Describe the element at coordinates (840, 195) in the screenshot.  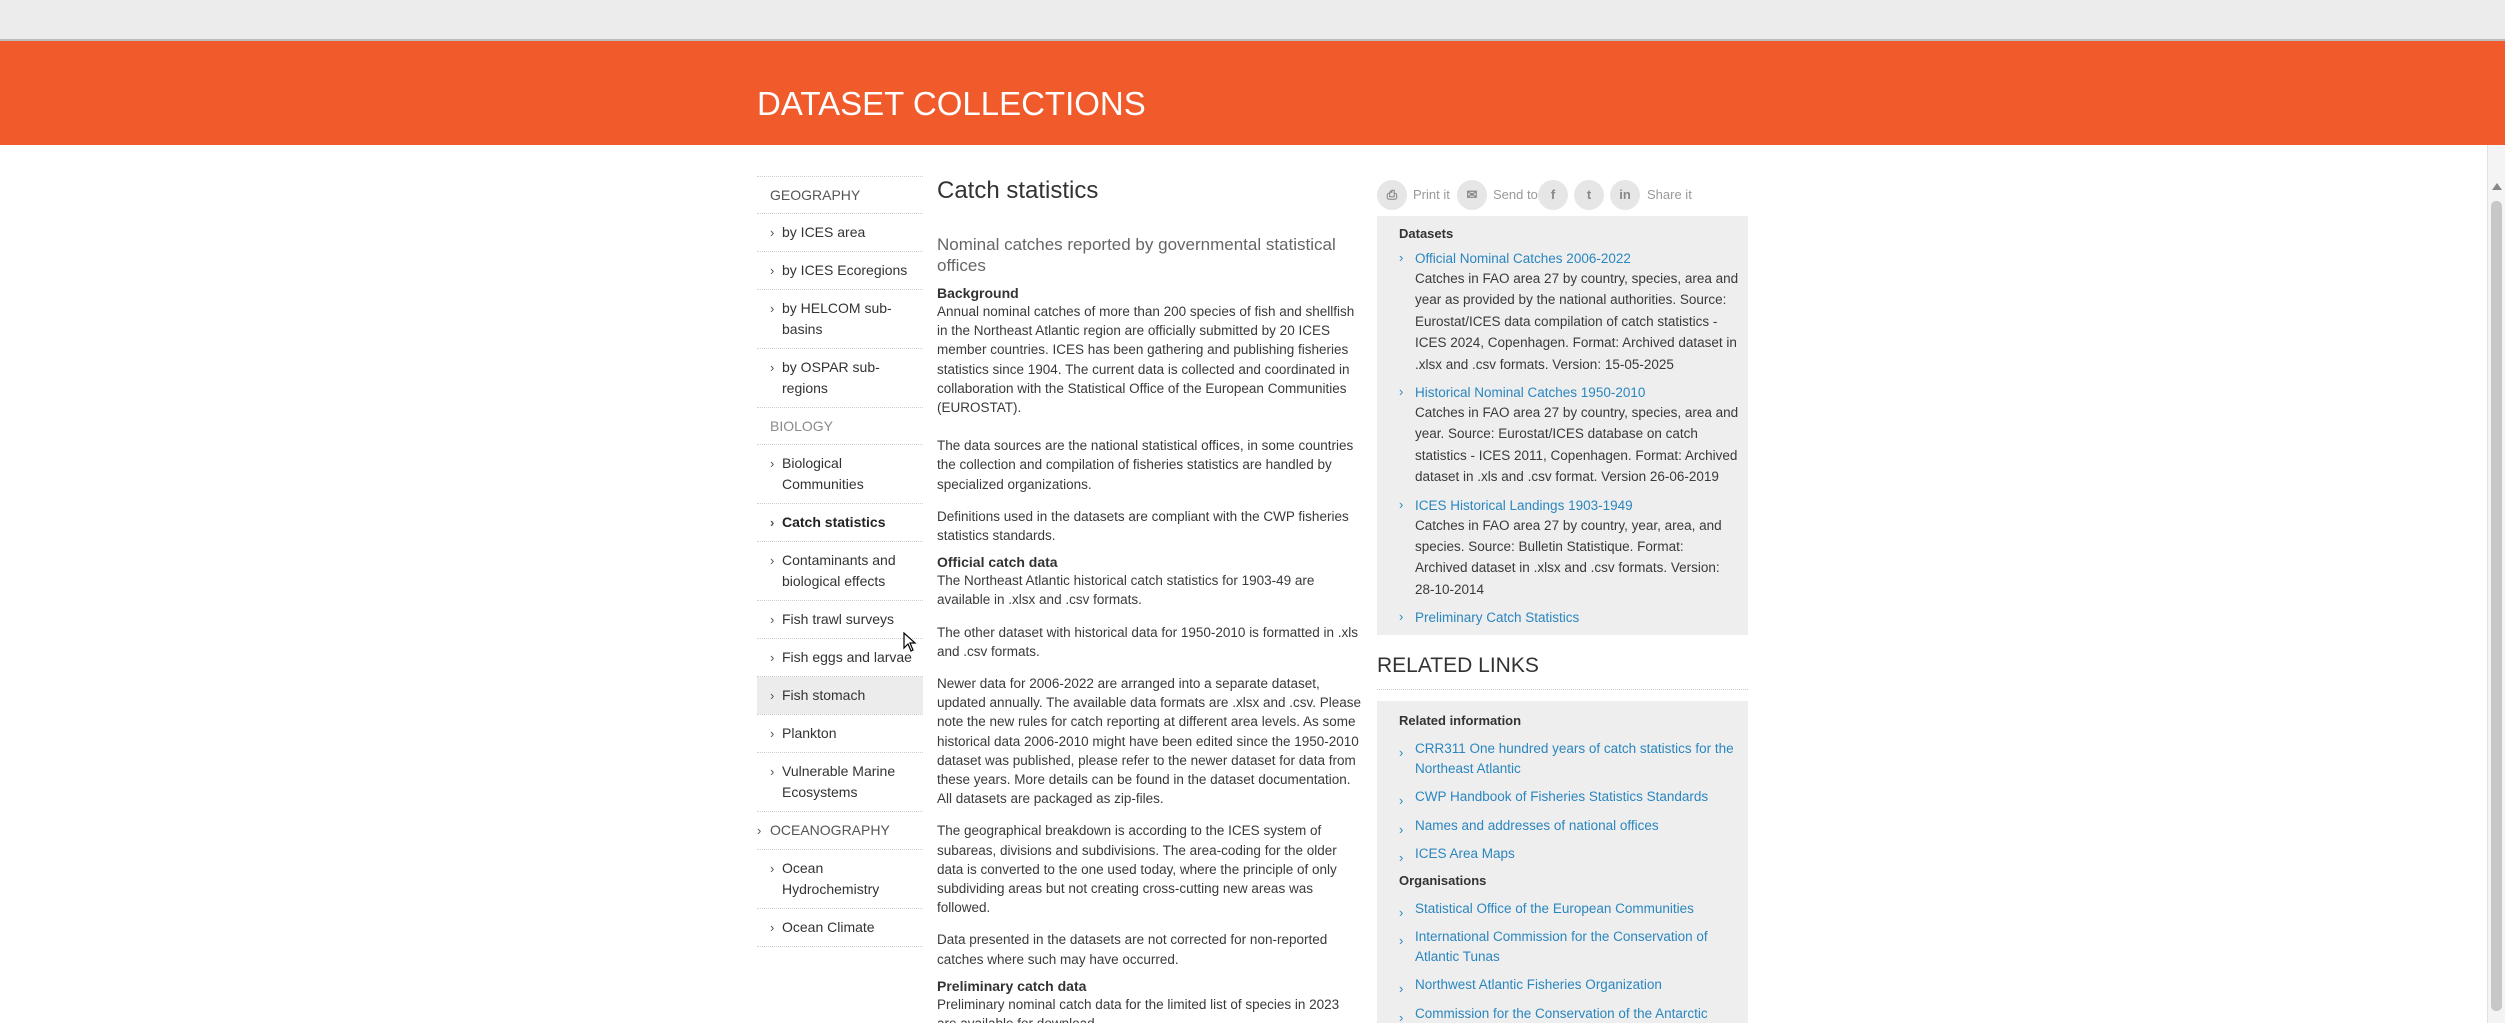
I see `sidebar-section-geography: GEOGRAPHY` at that location.